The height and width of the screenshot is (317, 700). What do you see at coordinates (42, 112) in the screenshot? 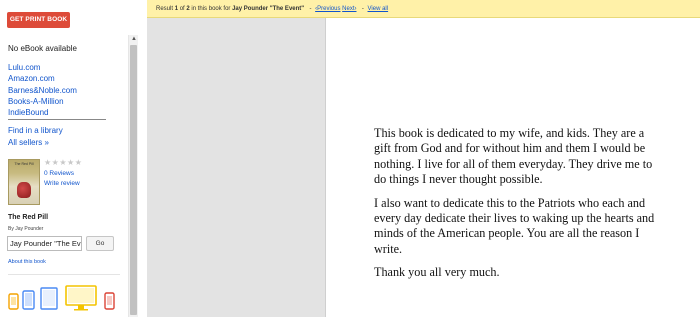
I see `seller-link-indiebound: IndieBound` at bounding box center [42, 112].